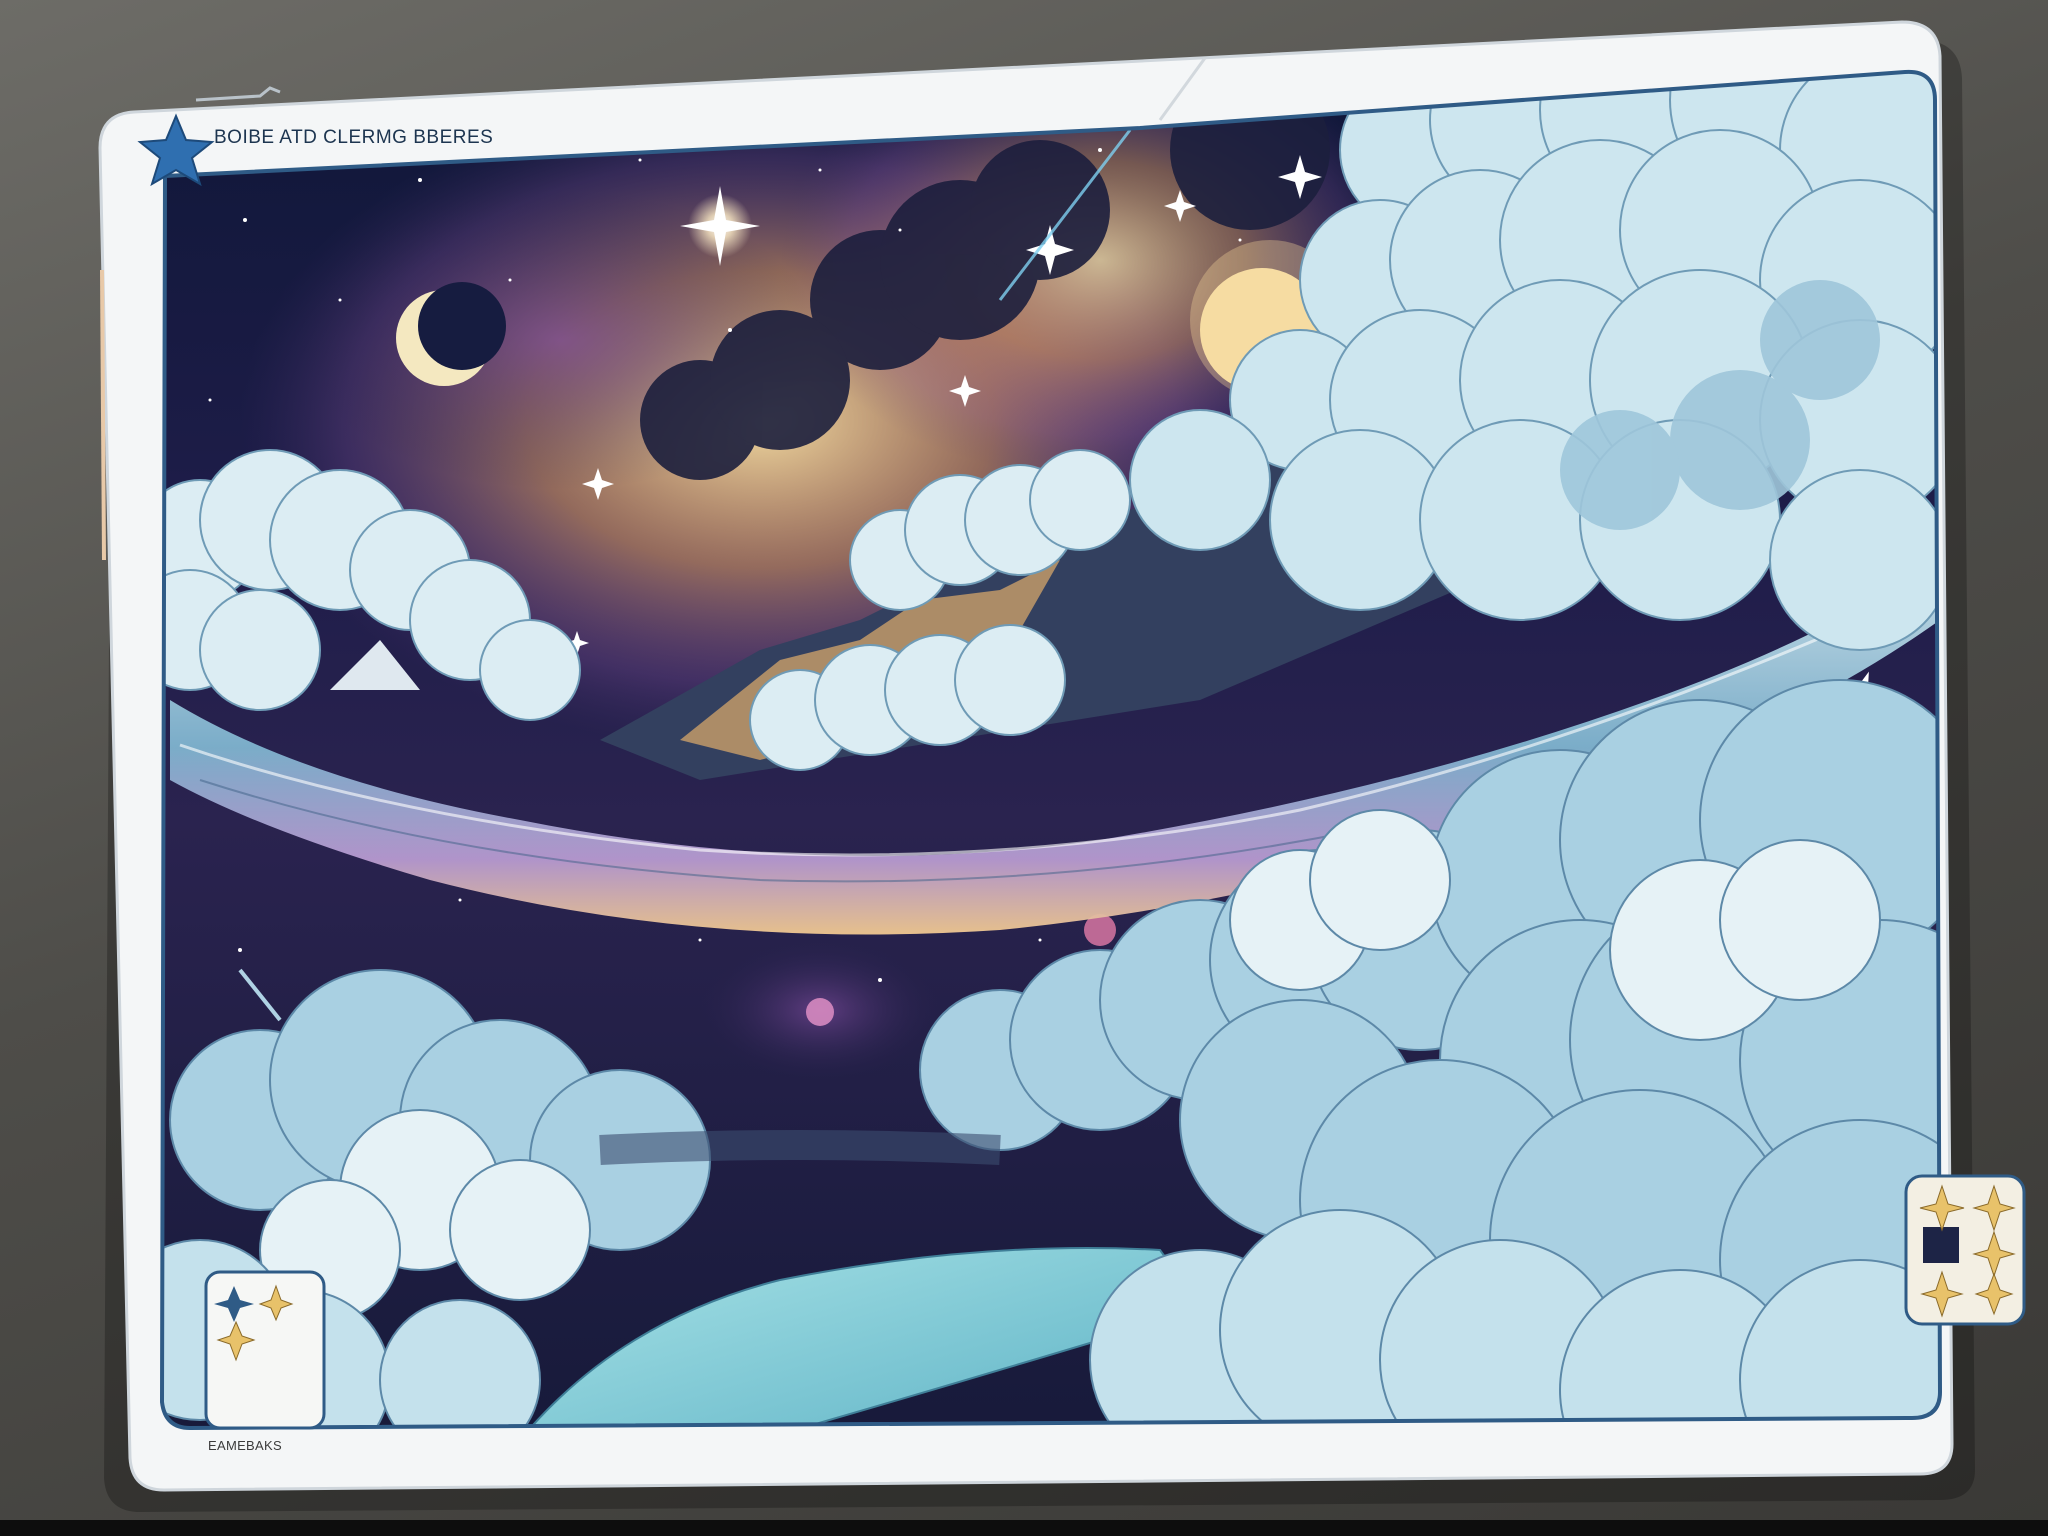 The width and height of the screenshot is (2048, 1536). What do you see at coordinates (245, 1445) in the screenshot?
I see `card-footer-label: EAMEBAKS` at bounding box center [245, 1445].